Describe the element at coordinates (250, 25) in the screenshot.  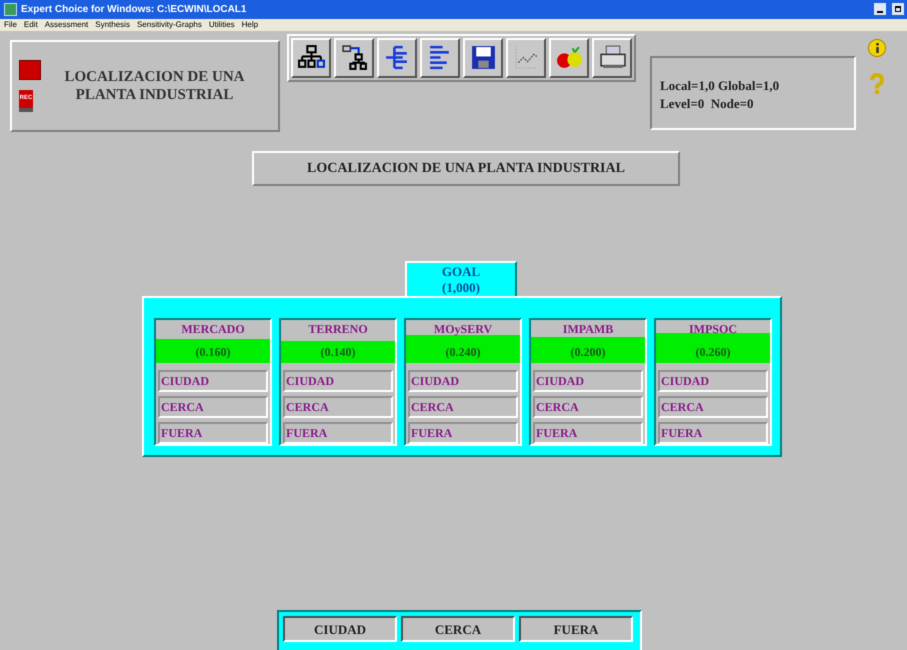
I see `menu-item: Help` at that location.